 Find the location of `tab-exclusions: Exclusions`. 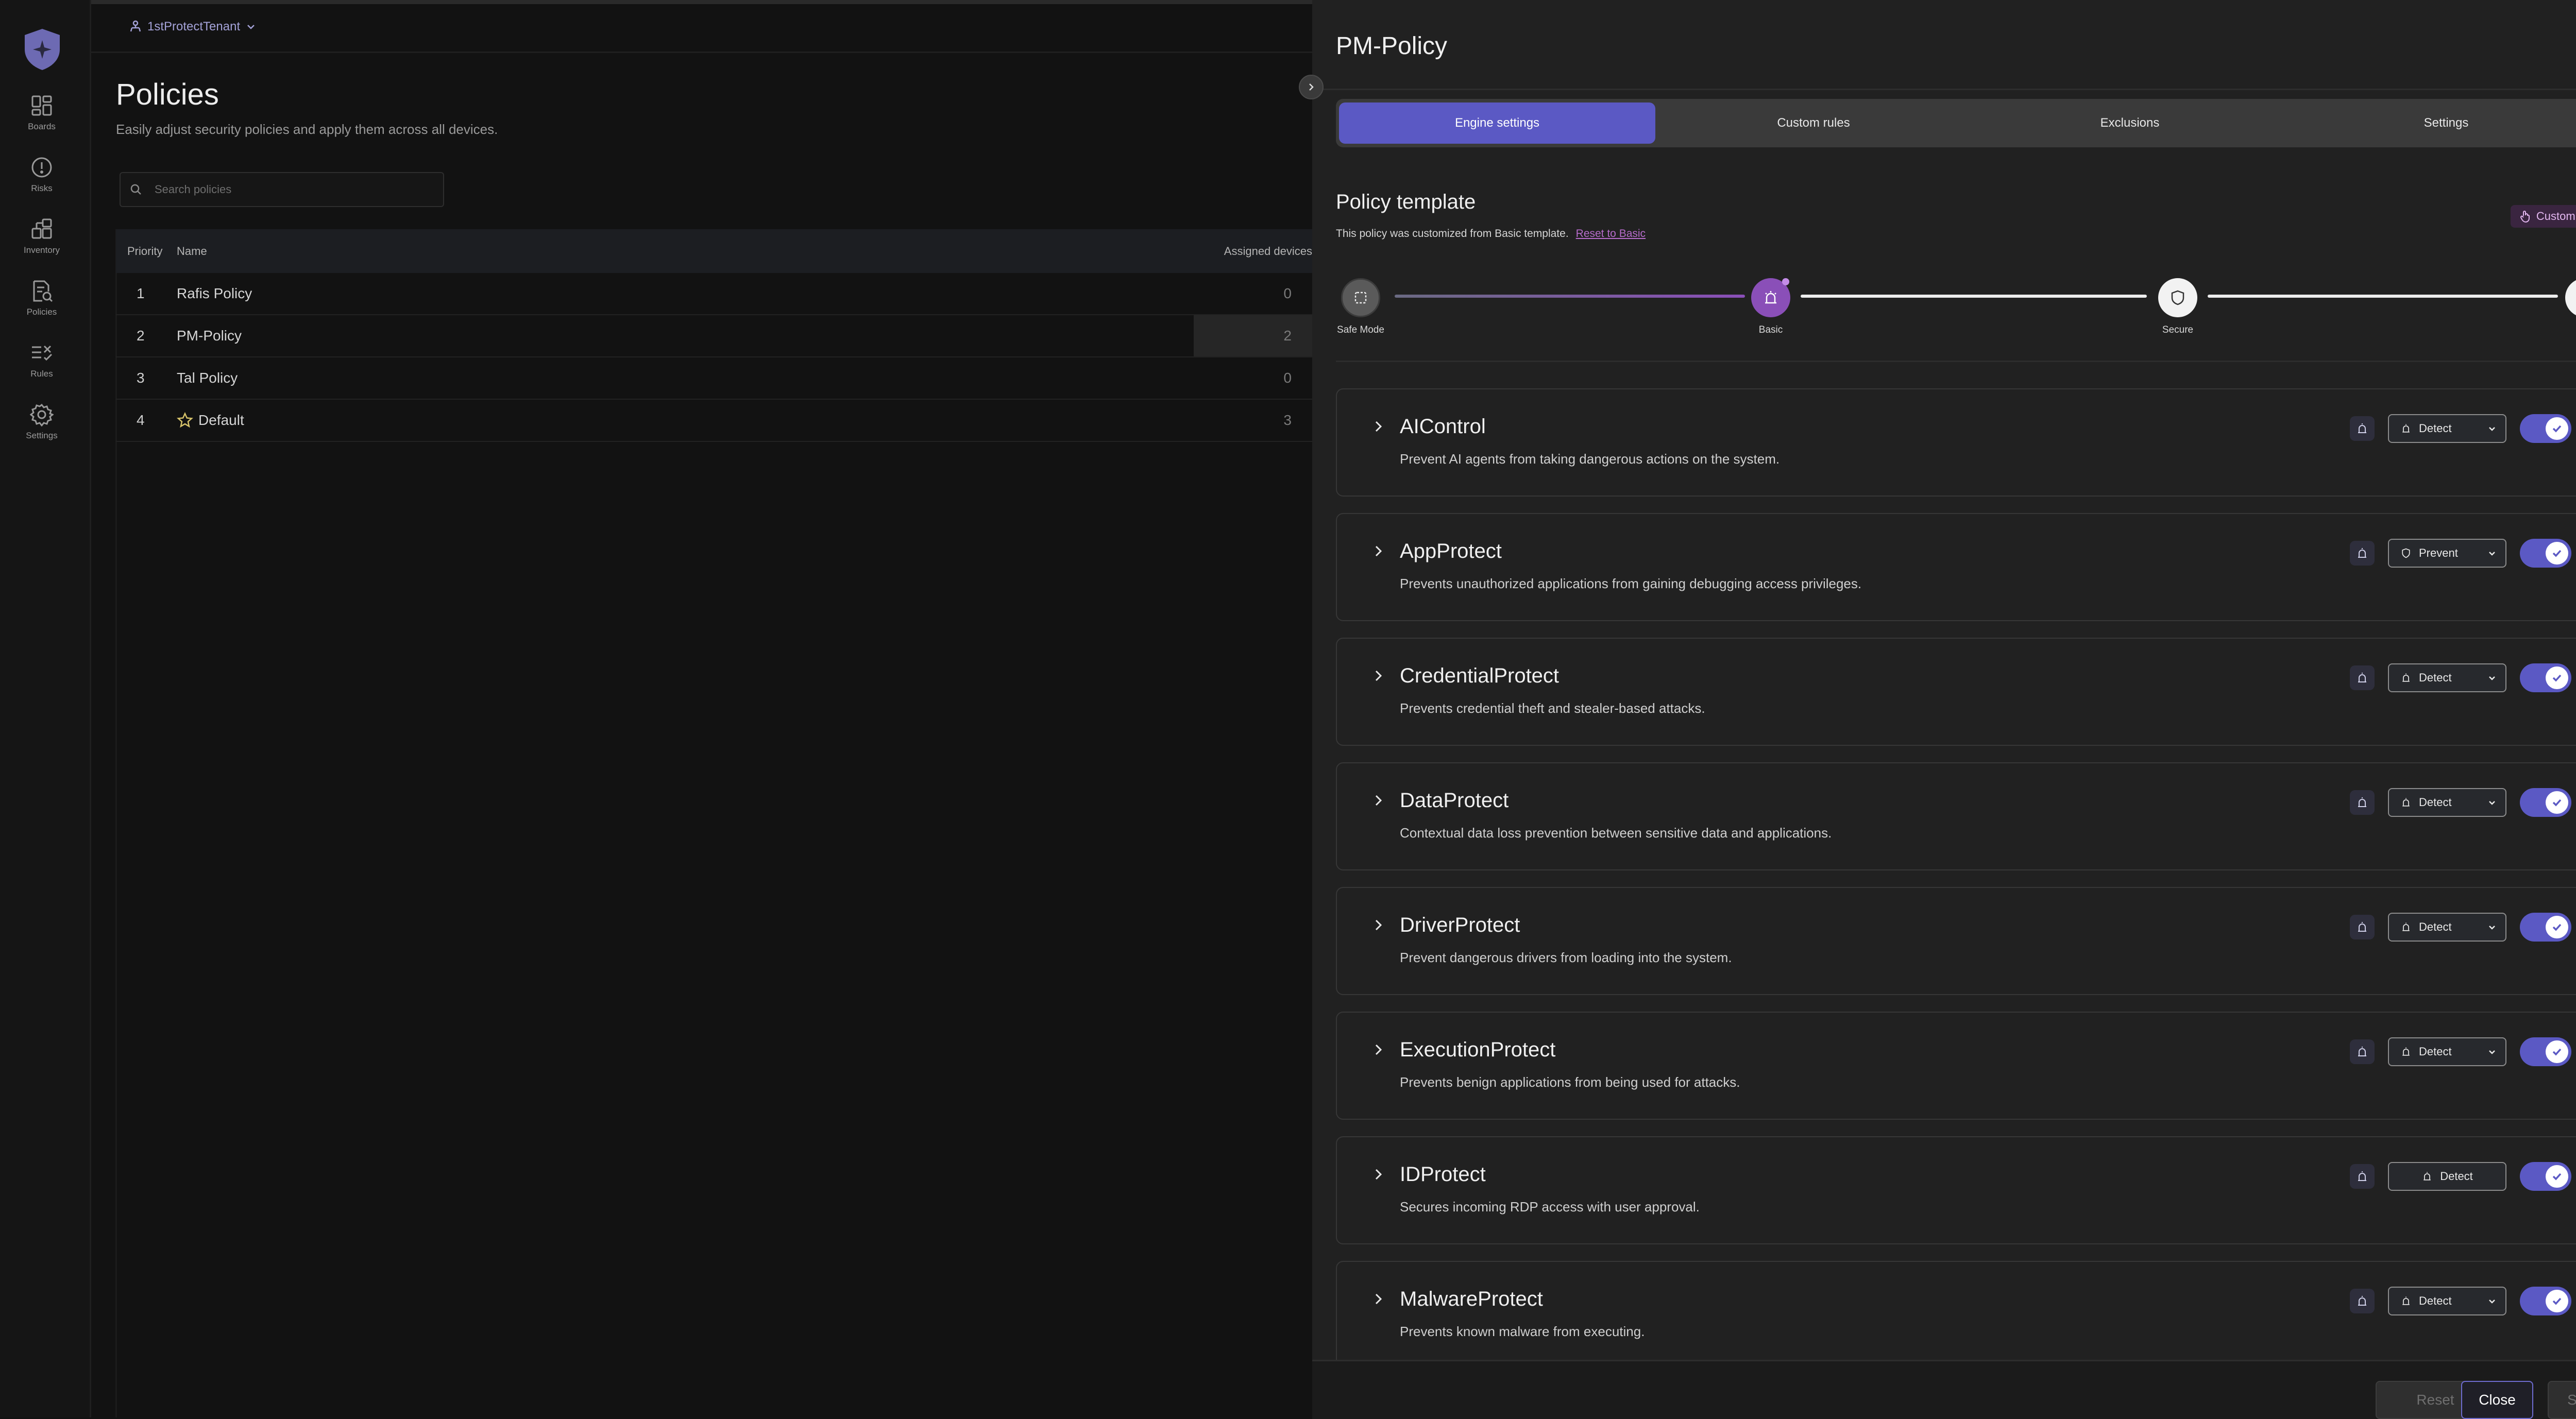

tab-exclusions: Exclusions is located at coordinates (2130, 123).